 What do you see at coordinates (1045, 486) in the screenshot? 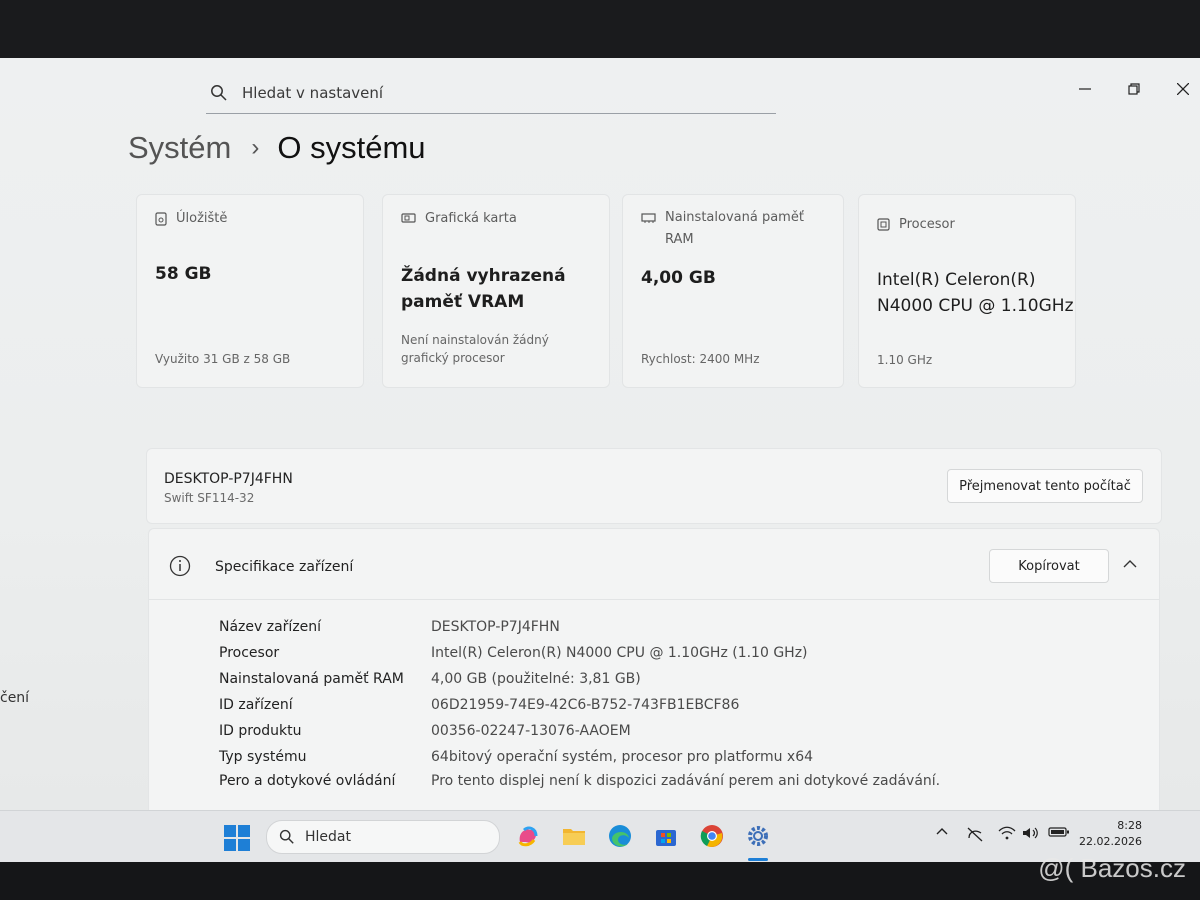
I see `rename-pc-button: Přejmenovat tento počítač` at bounding box center [1045, 486].